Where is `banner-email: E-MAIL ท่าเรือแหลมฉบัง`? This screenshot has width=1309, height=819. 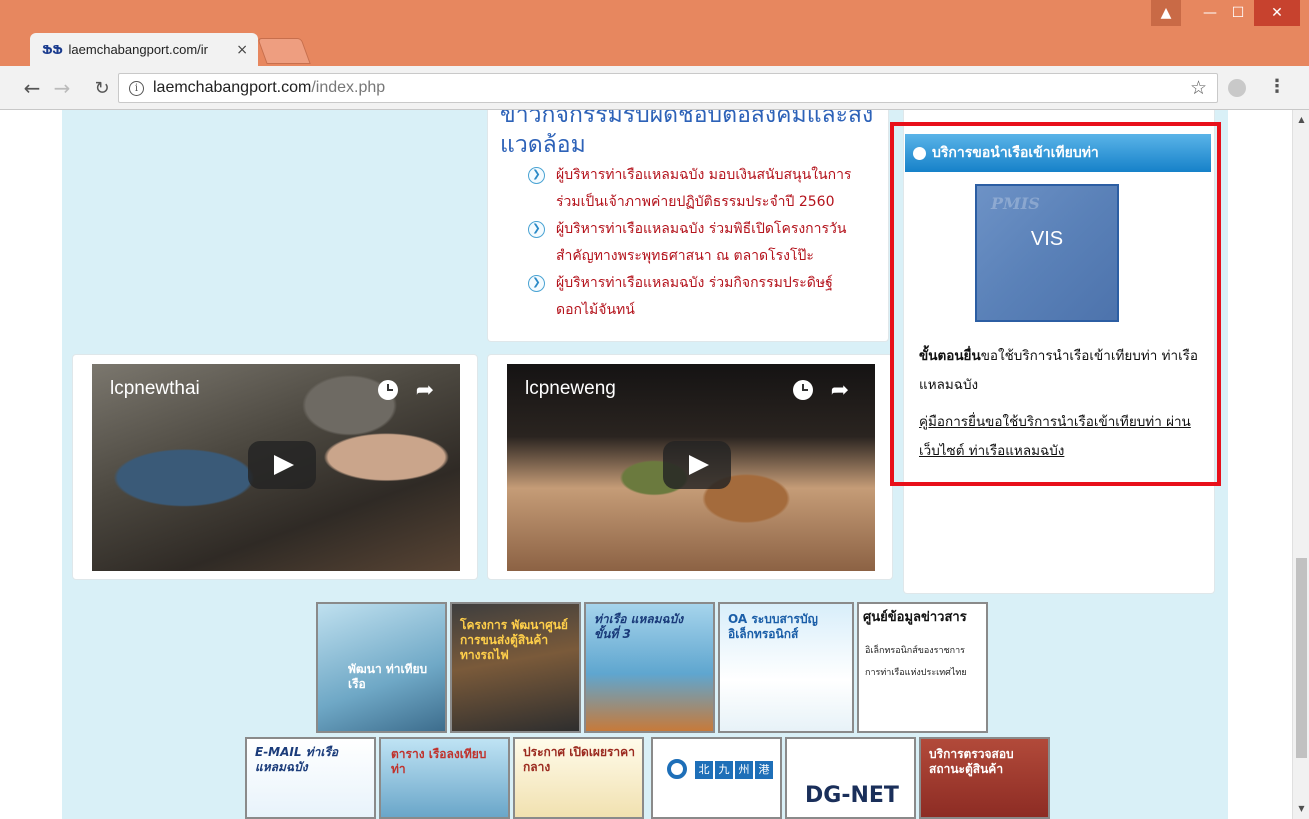
banner-email: E-MAIL ท่าเรือแหลมฉบัง is located at coordinates (310, 778).